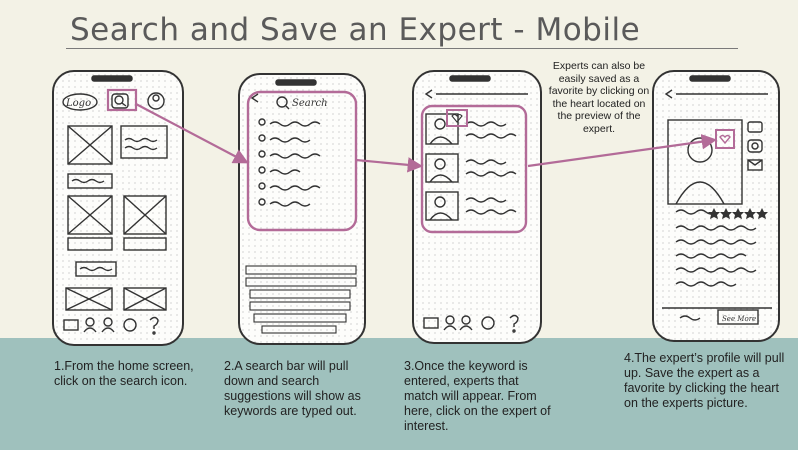  Describe the element at coordinates (471, 167) in the screenshot. I see `result-cards` at that location.